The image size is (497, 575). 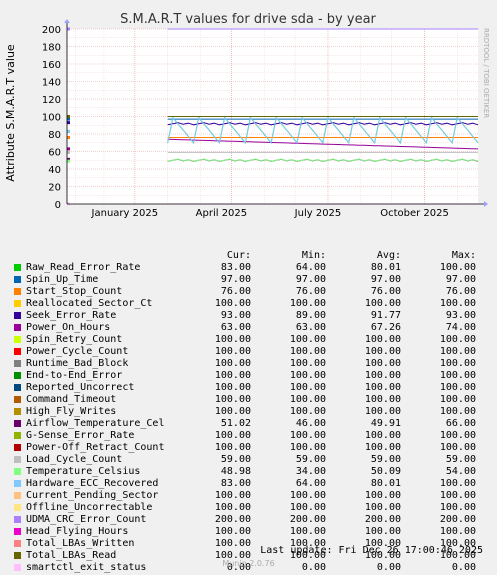 I want to click on legend-cur: 200.00, so click(x=232, y=519).